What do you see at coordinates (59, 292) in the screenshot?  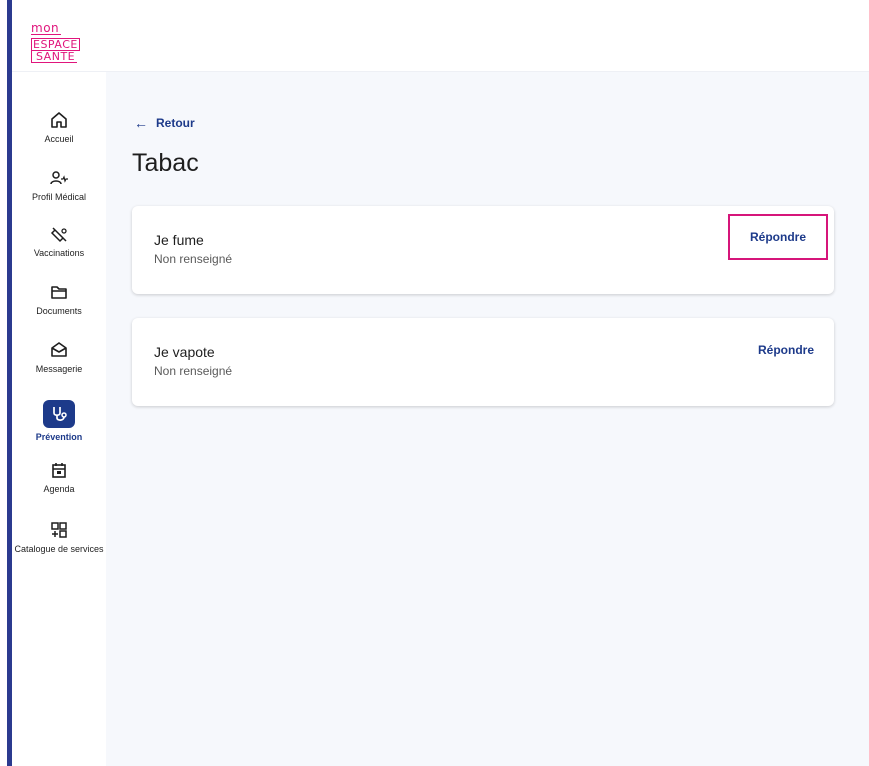 I see `folder-icon` at bounding box center [59, 292].